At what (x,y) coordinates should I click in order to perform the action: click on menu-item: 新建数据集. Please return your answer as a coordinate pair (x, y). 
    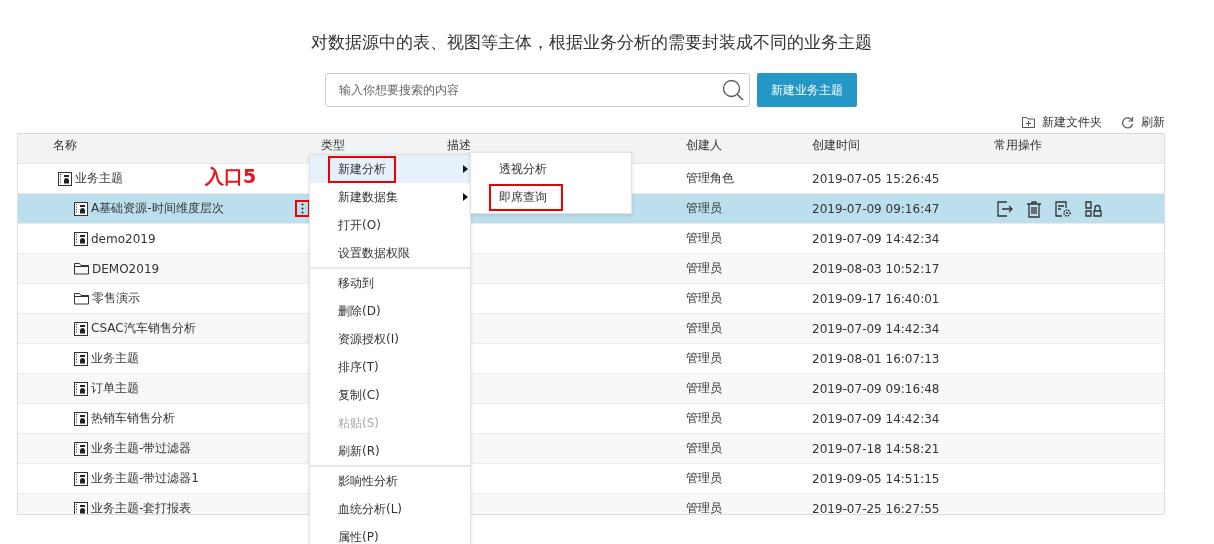
    Looking at the image, I should click on (390, 197).